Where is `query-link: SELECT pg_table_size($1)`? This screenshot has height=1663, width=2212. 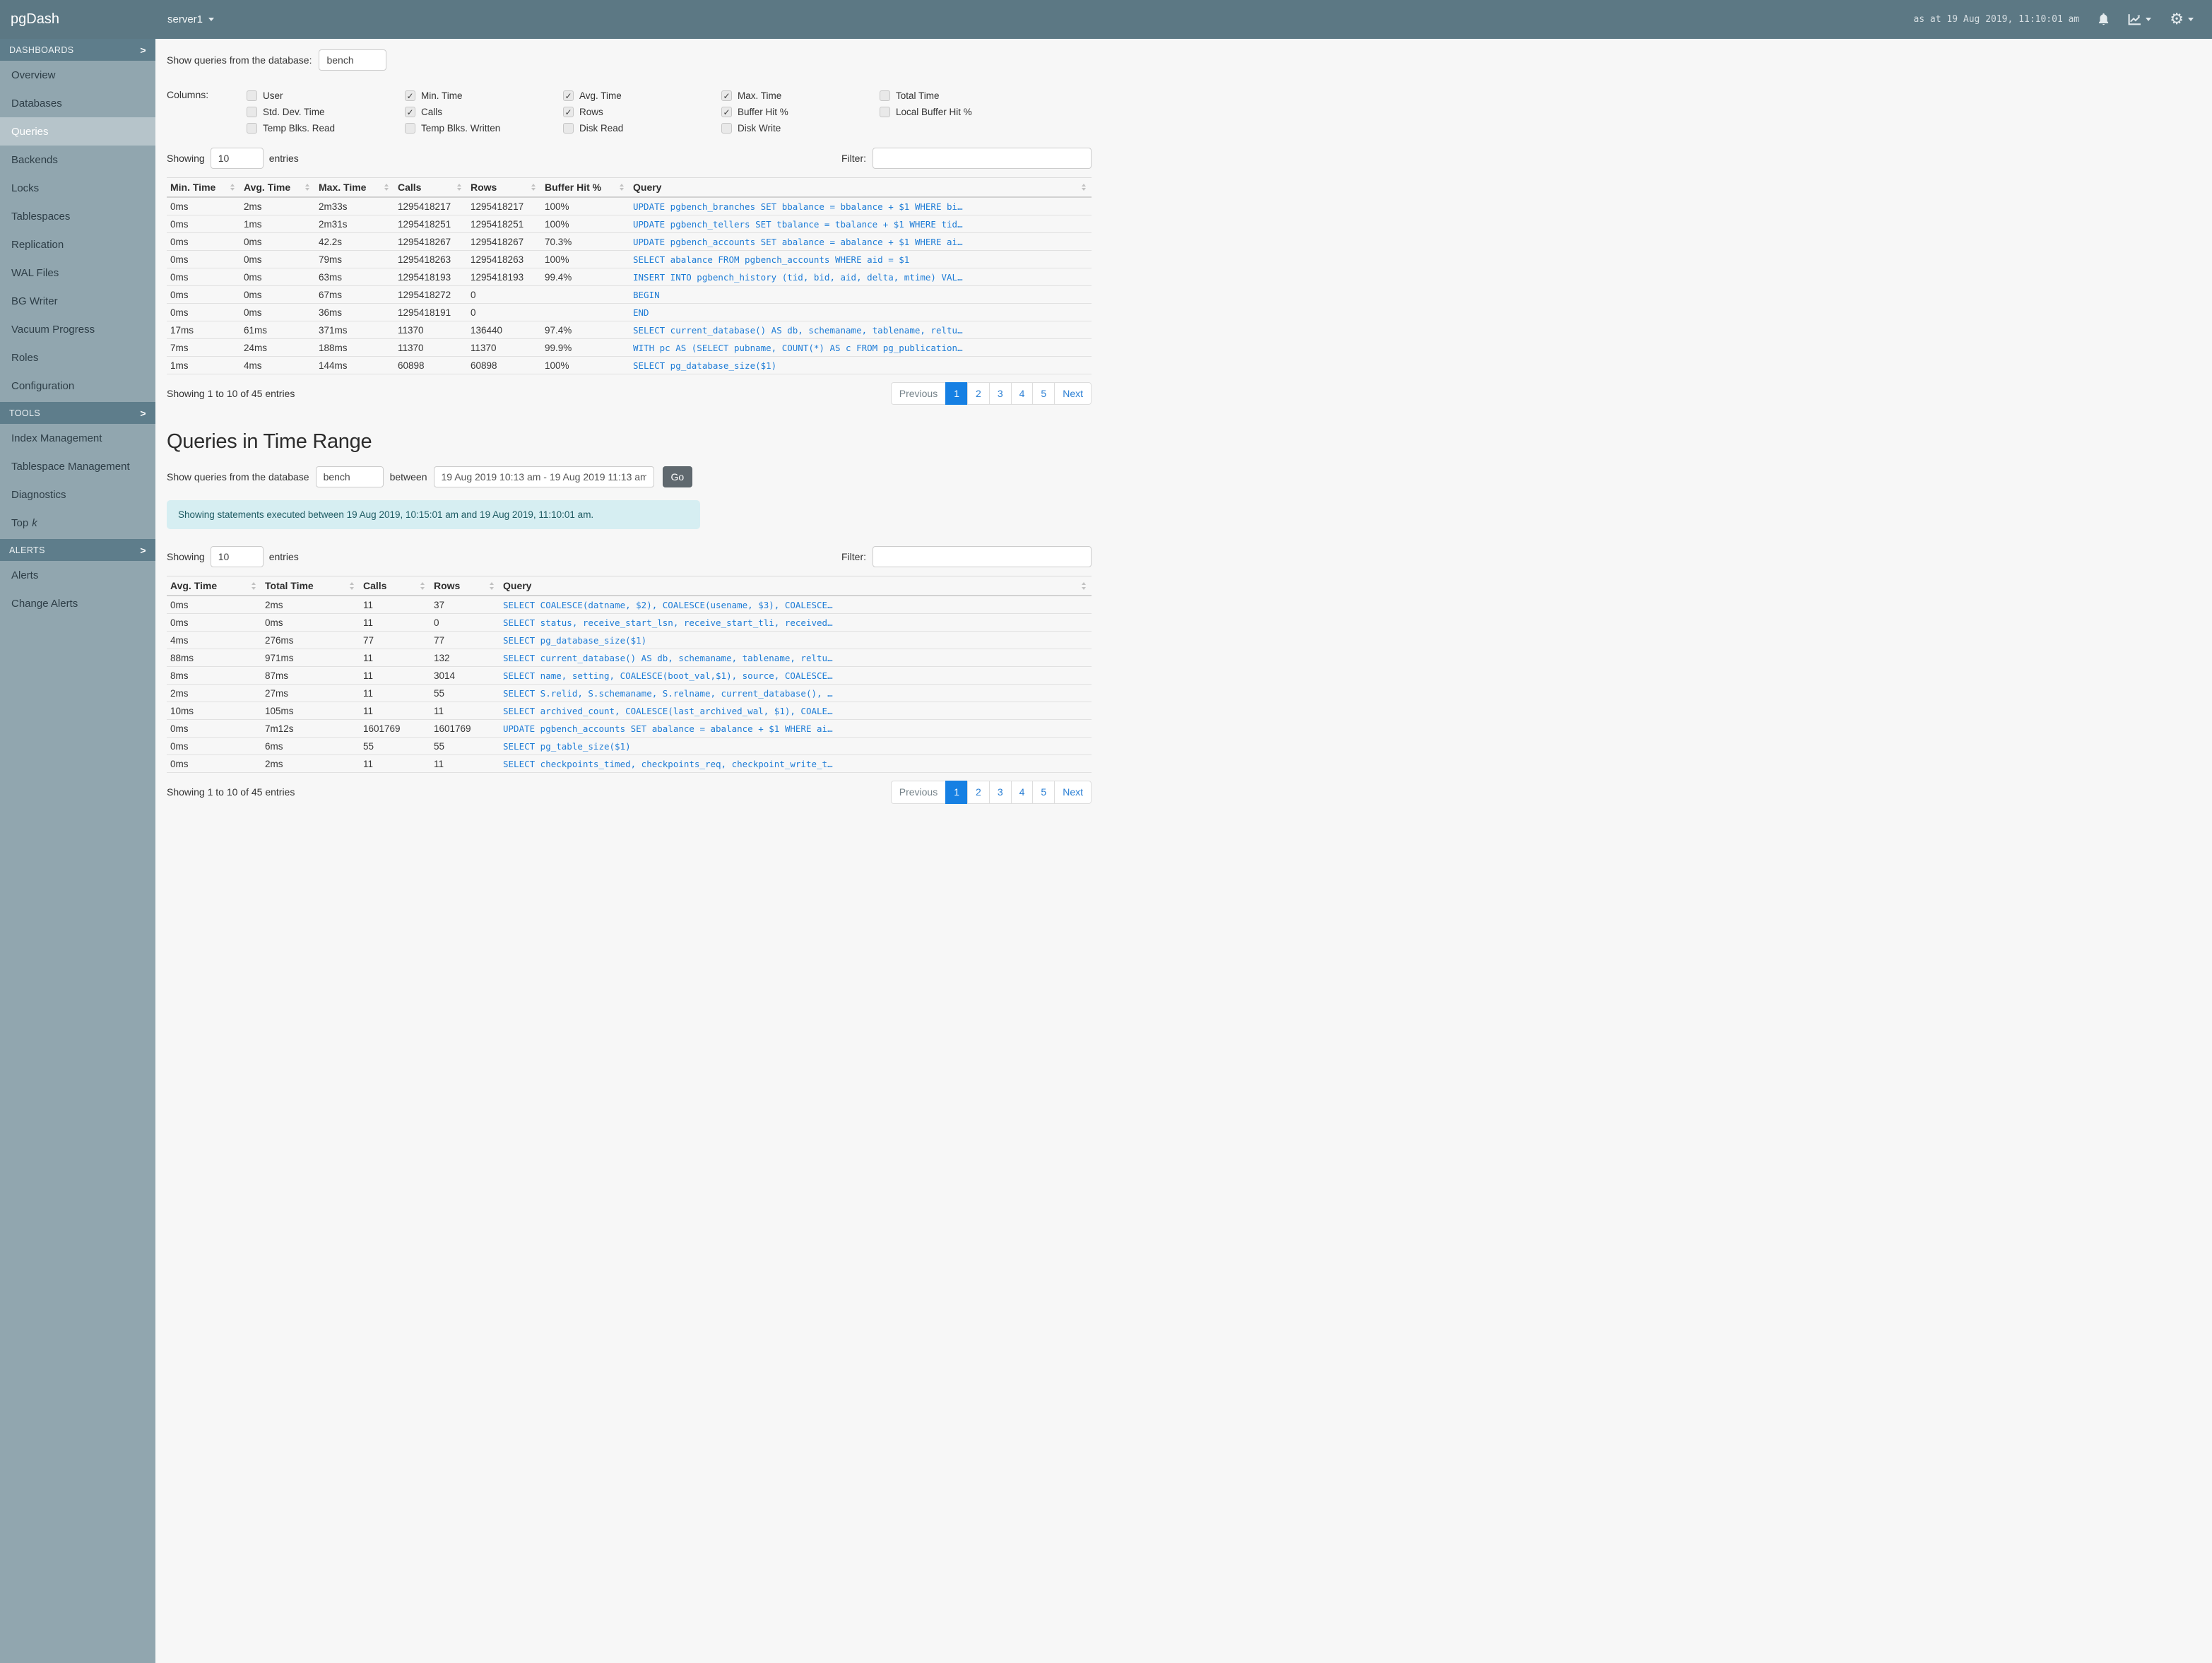
query-link: SELECT pg_table_size($1) is located at coordinates (567, 747).